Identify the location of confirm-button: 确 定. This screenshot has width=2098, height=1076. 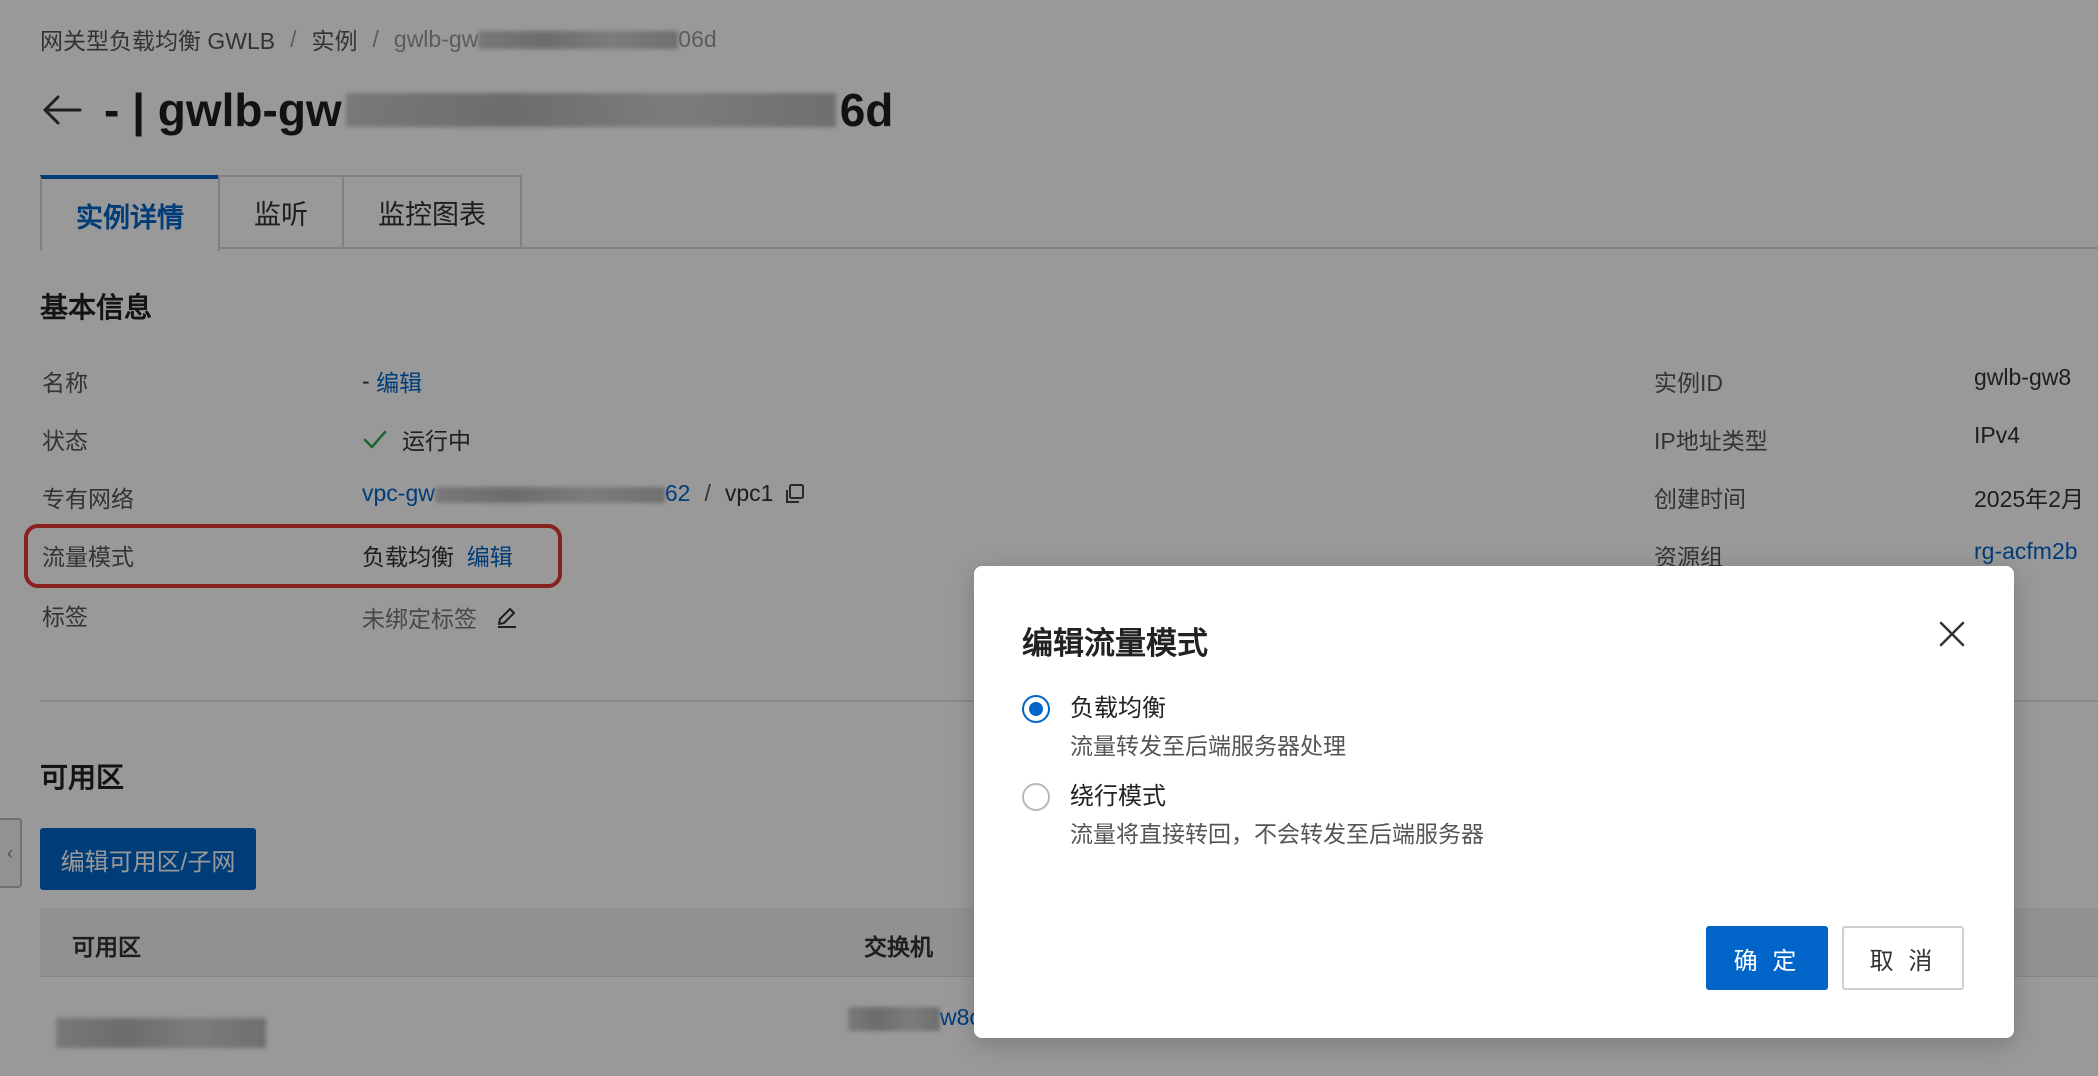
(1767, 958).